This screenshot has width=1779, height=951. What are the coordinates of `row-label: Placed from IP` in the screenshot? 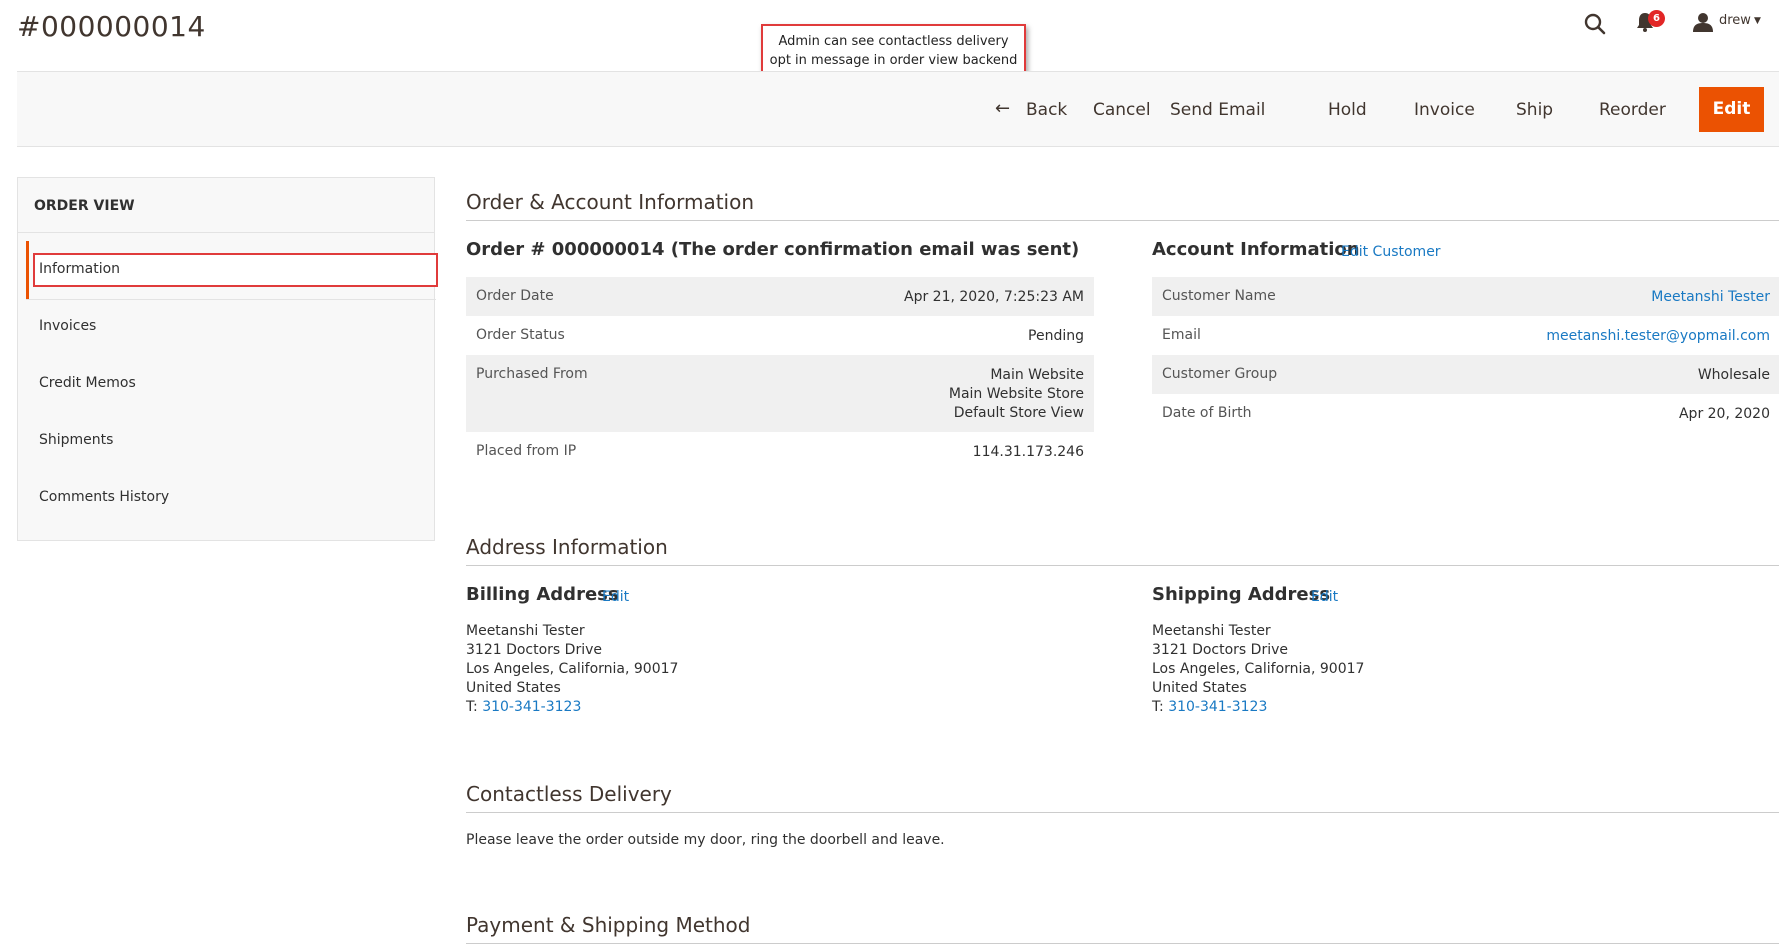 It's located at (526, 451).